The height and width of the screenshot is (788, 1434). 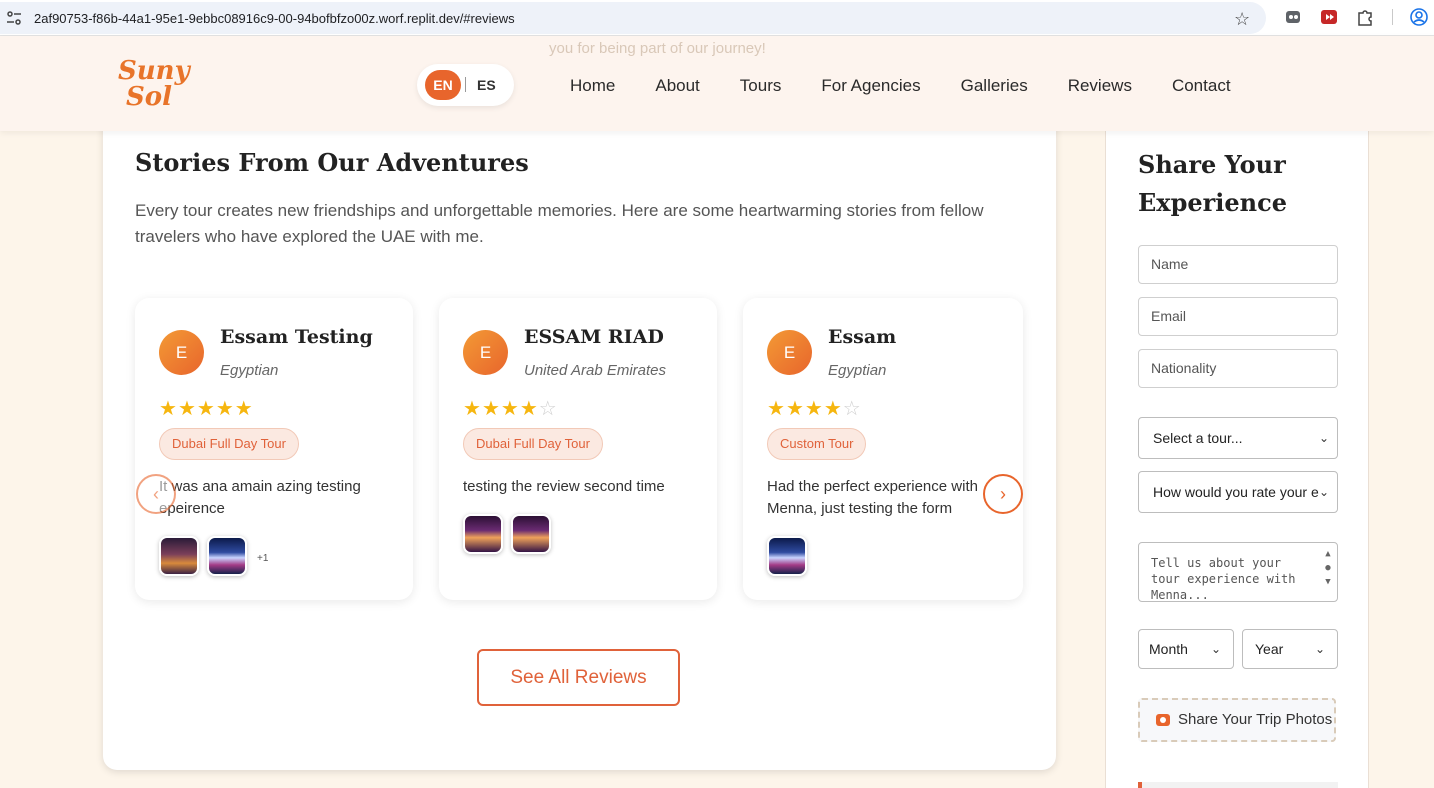 I want to click on toolbar-divider, so click(x=1392, y=17).